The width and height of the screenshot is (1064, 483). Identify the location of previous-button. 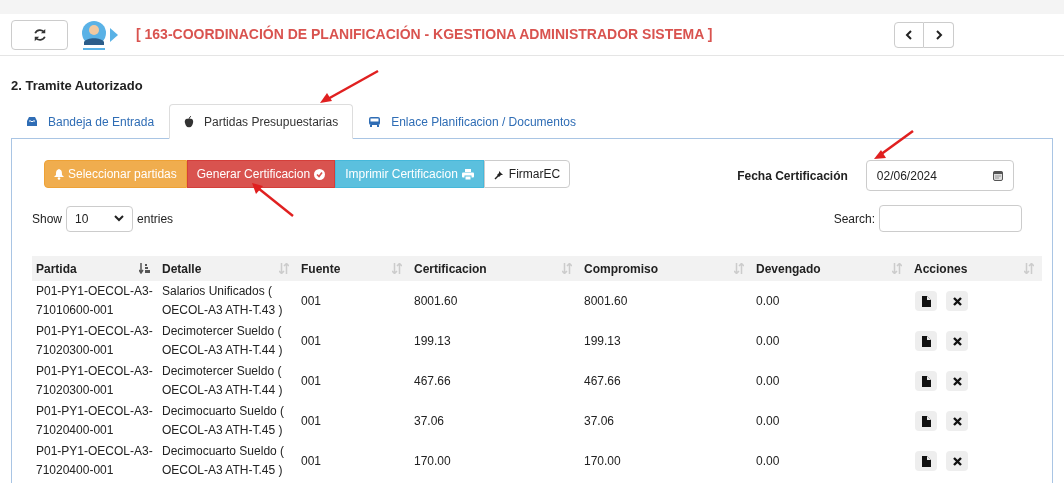
(909, 34).